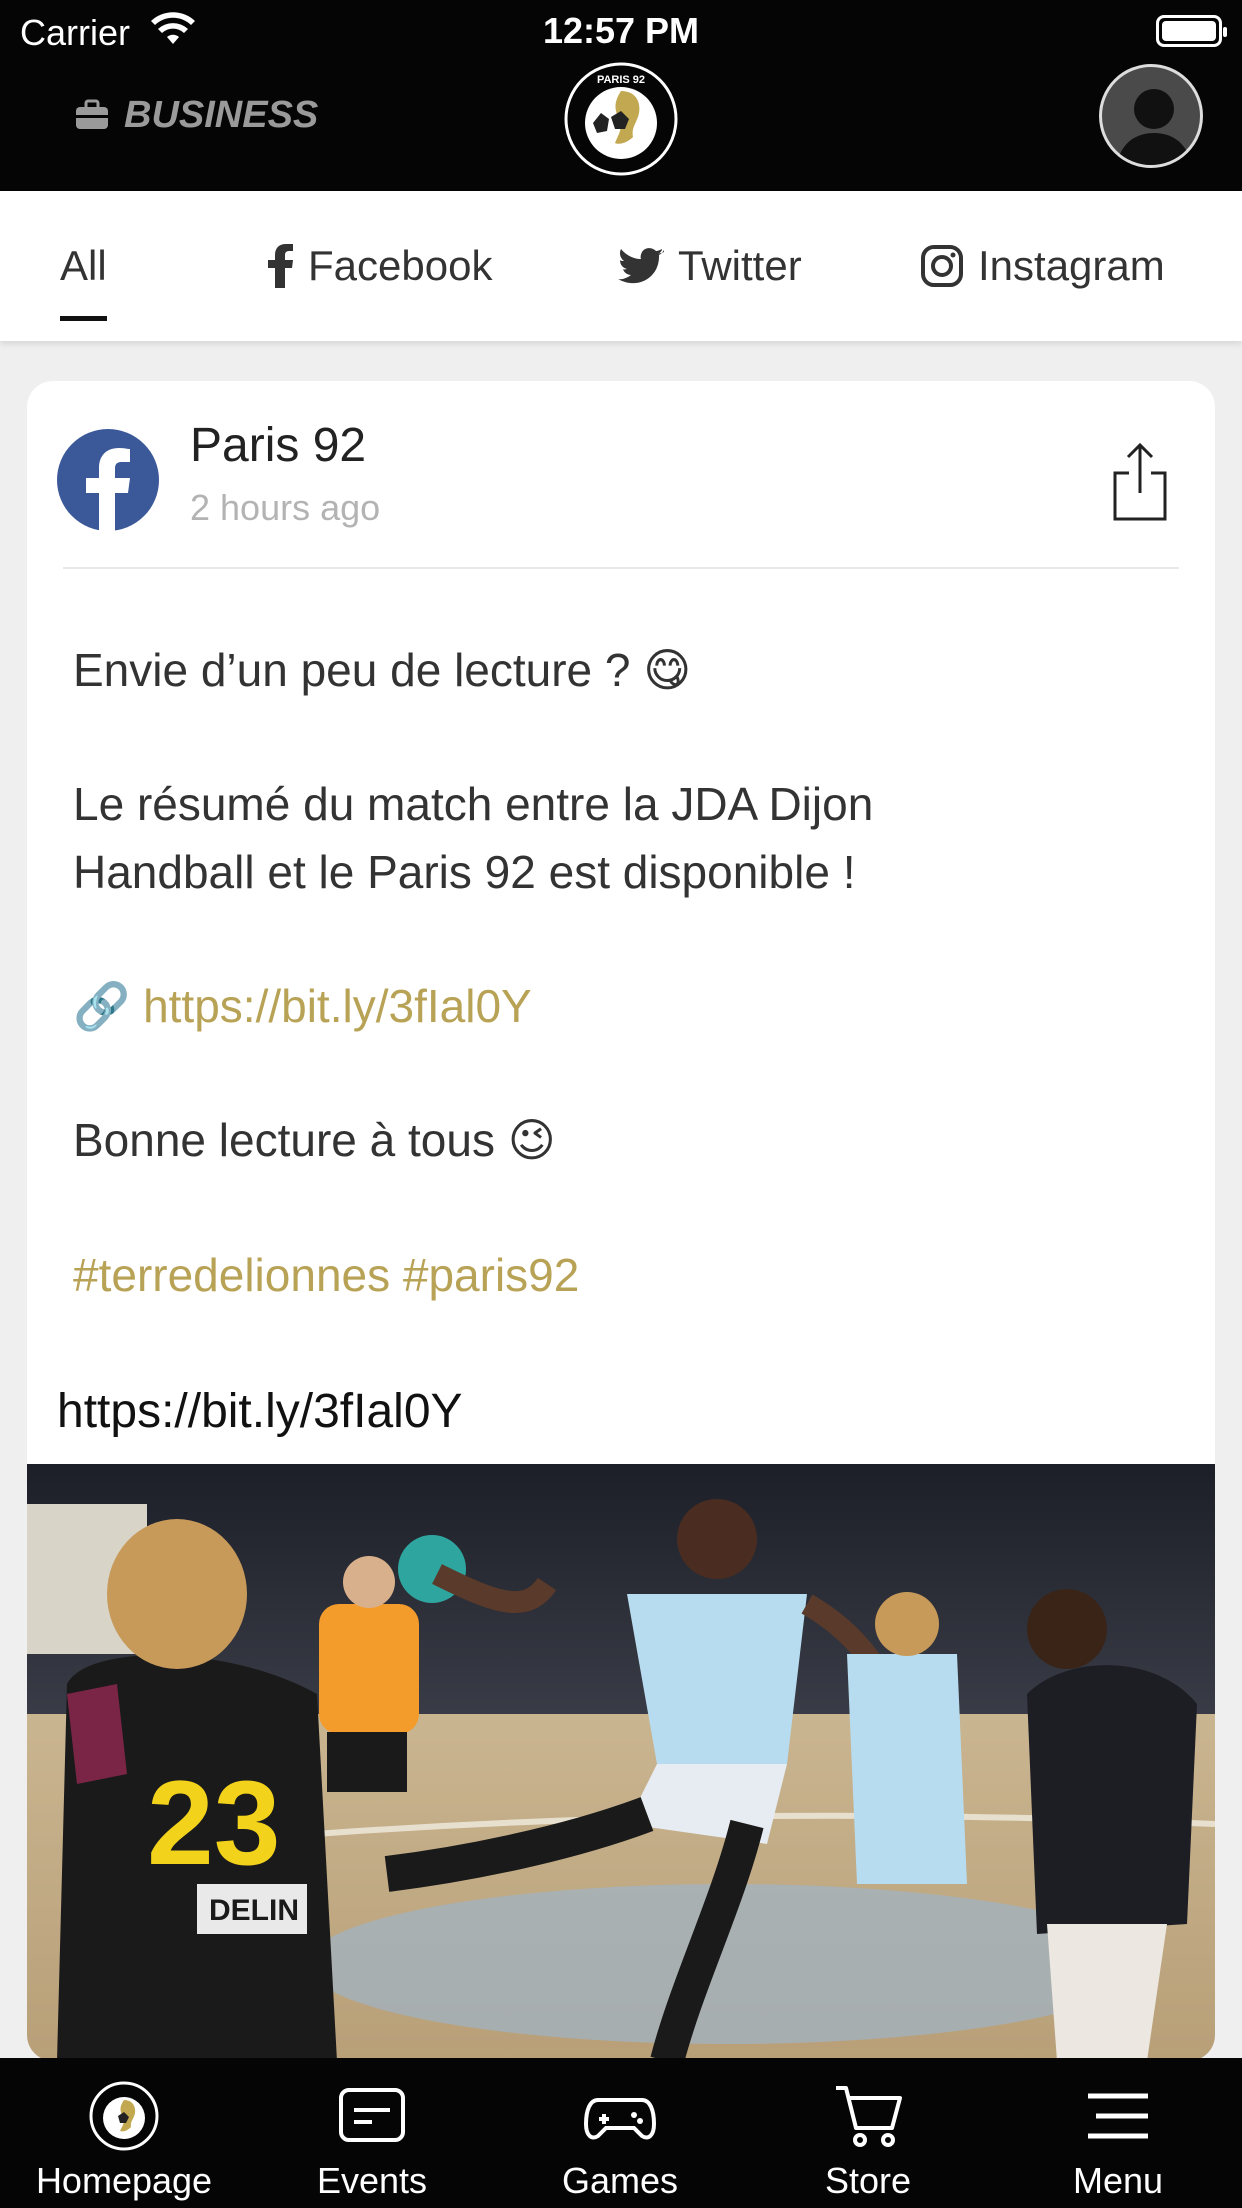  I want to click on link-preview-url: https://bit.ly/3fIal0Y, so click(260, 1411).